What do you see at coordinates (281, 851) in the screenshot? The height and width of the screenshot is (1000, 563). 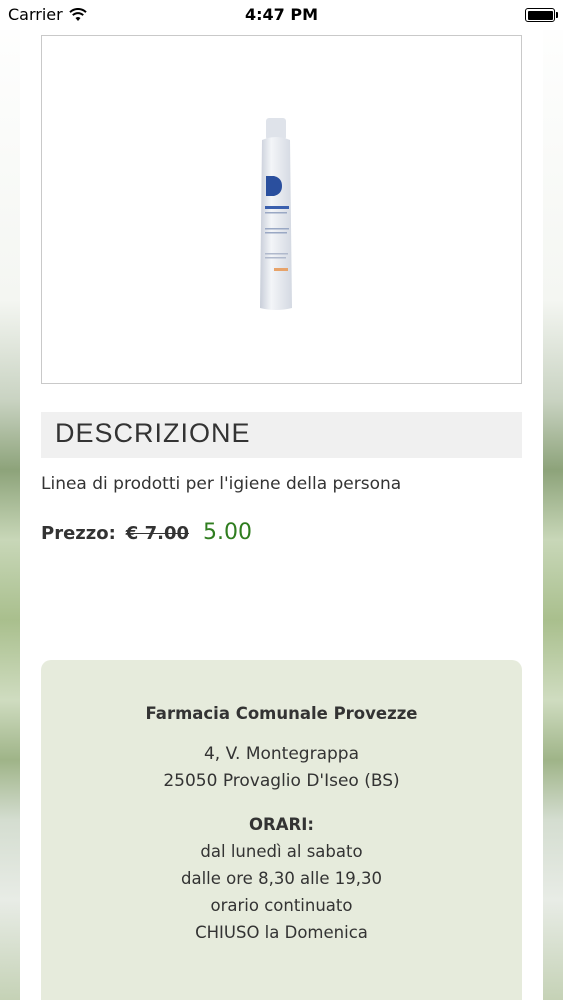 I see `hours-line-1: dal lunedì al sabato` at bounding box center [281, 851].